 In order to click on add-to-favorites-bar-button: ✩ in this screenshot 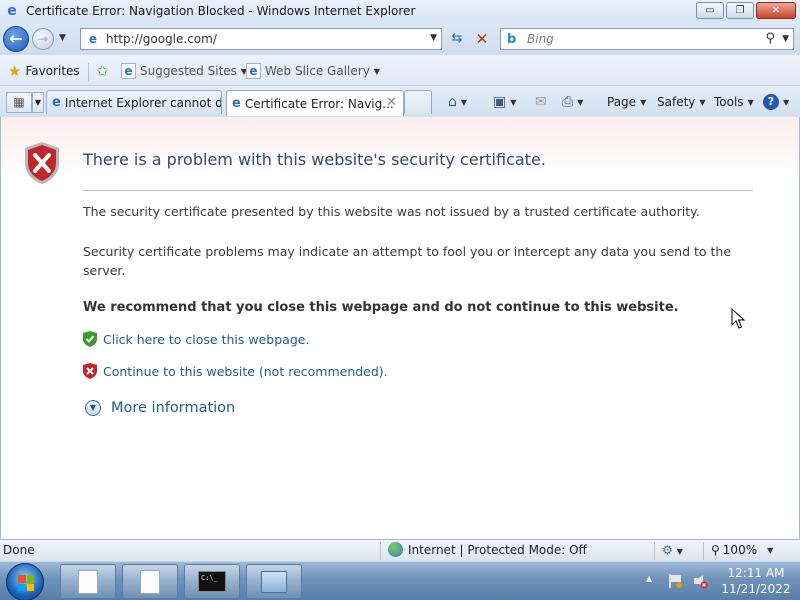, I will do `click(102, 71)`.